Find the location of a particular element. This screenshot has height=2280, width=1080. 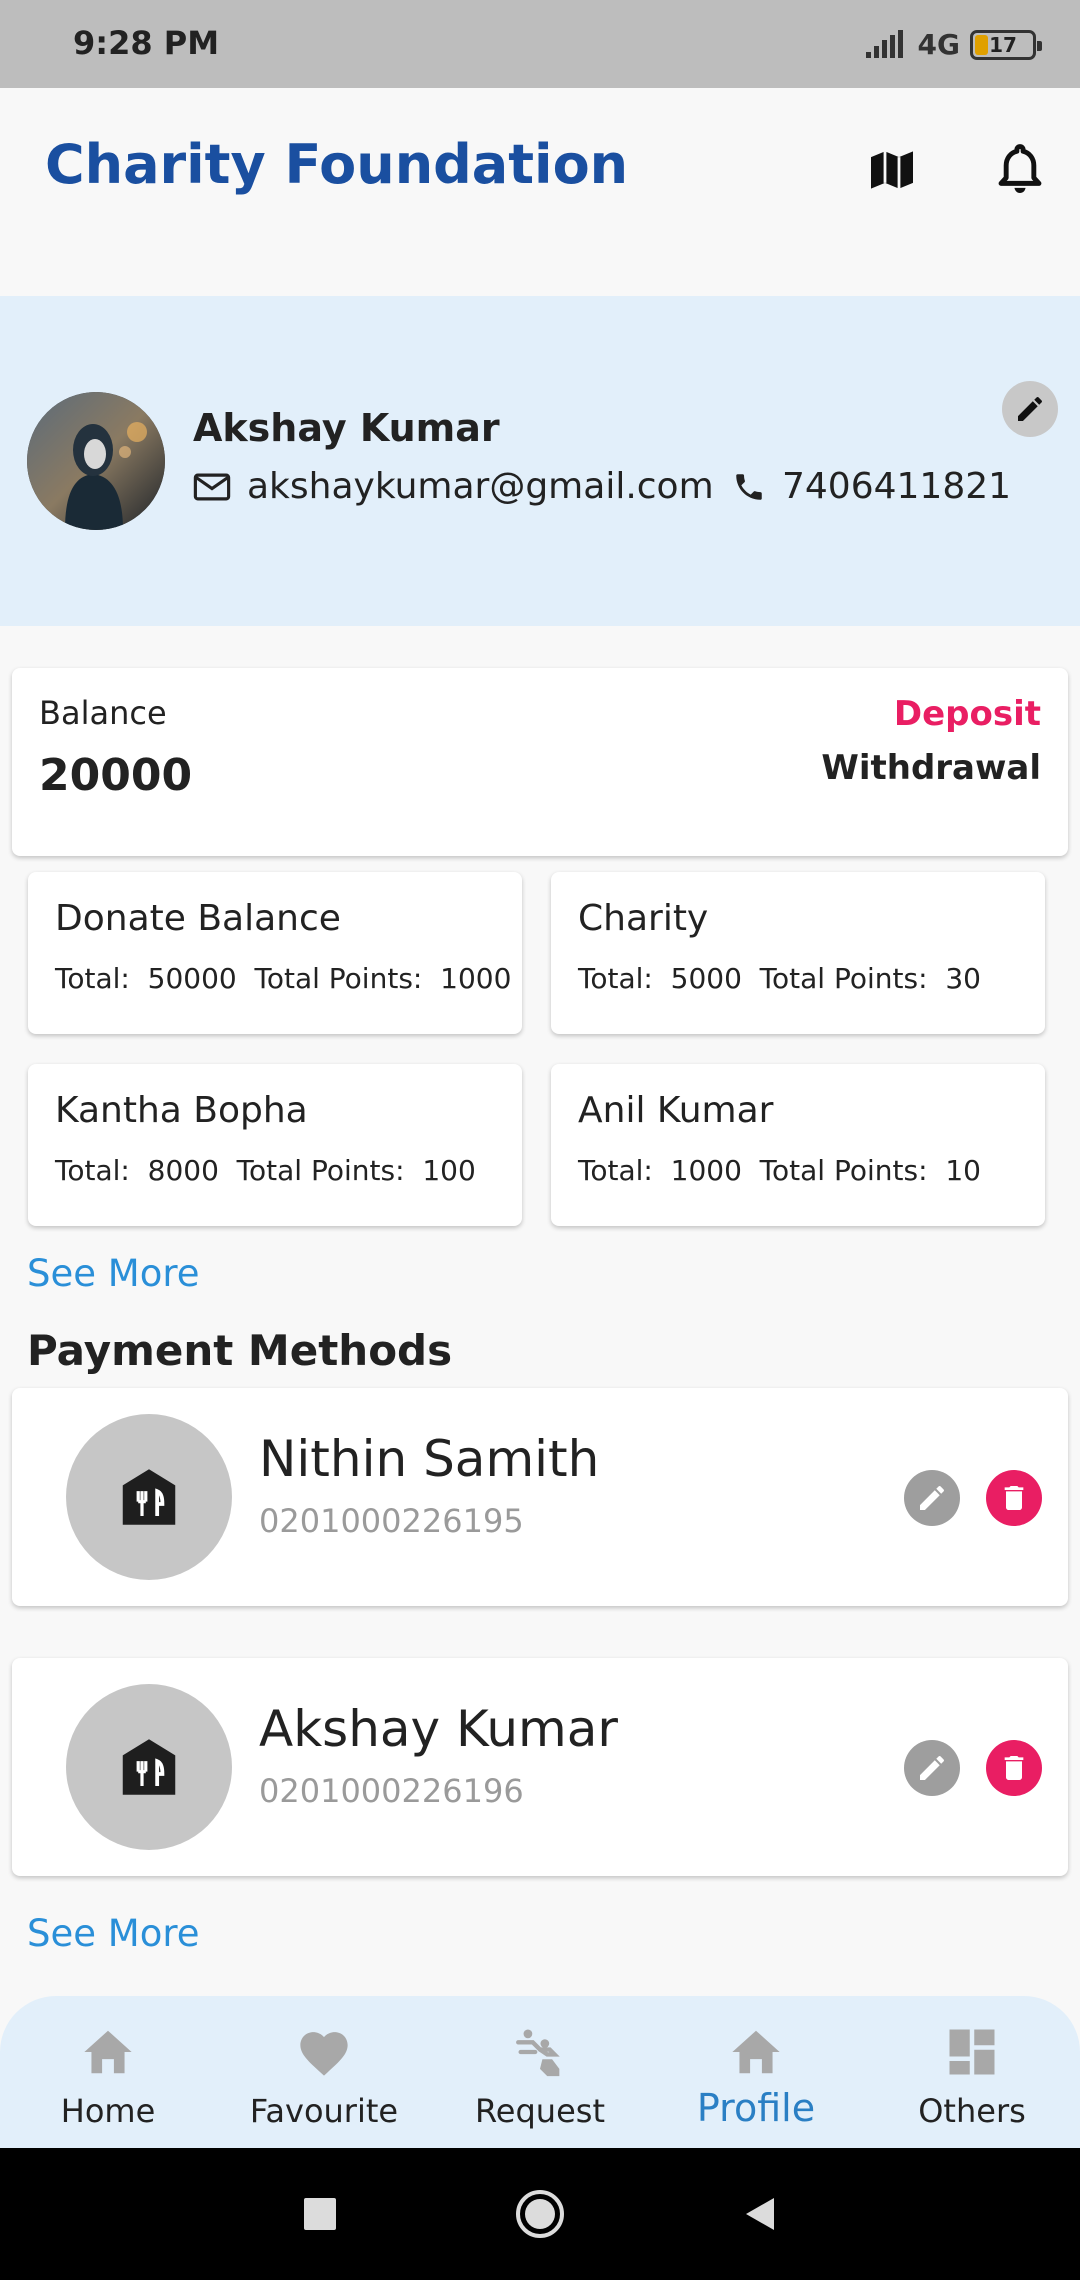

withdrawal-button: Withdrawal is located at coordinates (931, 768).